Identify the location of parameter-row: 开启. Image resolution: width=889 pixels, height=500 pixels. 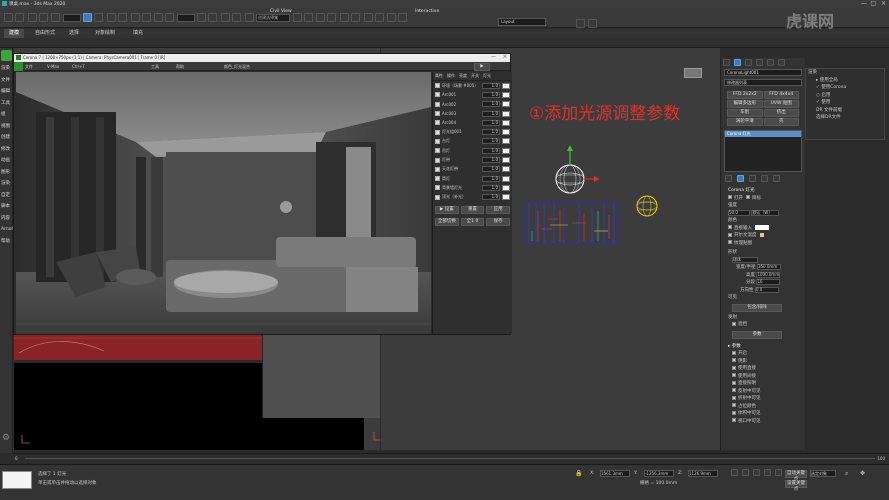
(763, 354).